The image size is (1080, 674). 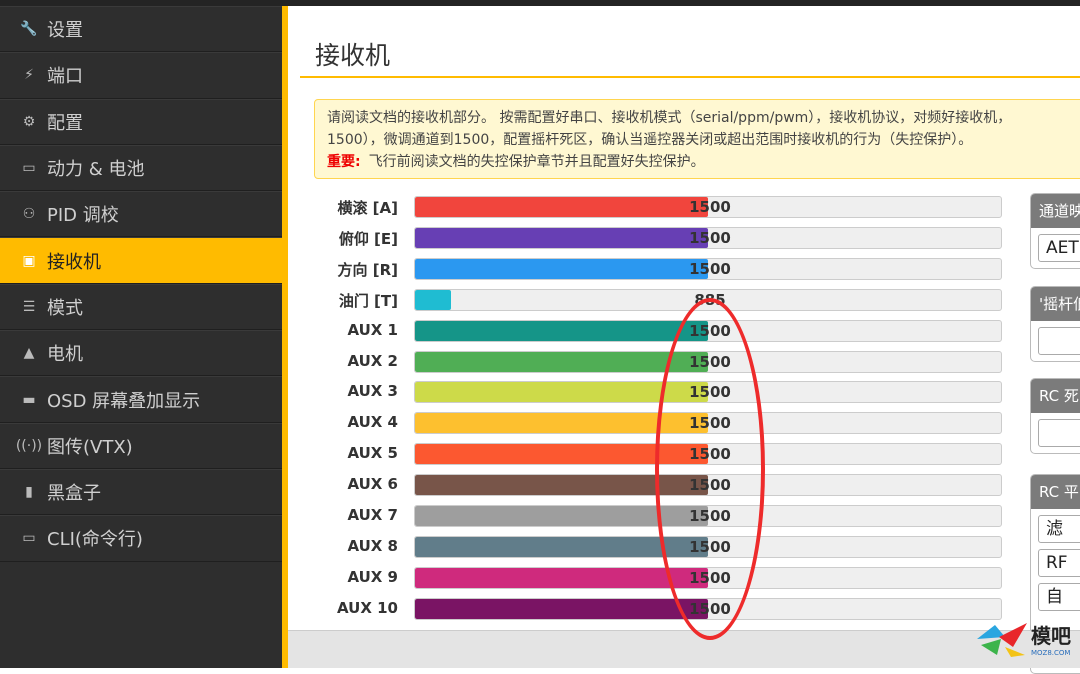 I want to click on svg-text: MOZ8.COM, so click(x=1050, y=653).